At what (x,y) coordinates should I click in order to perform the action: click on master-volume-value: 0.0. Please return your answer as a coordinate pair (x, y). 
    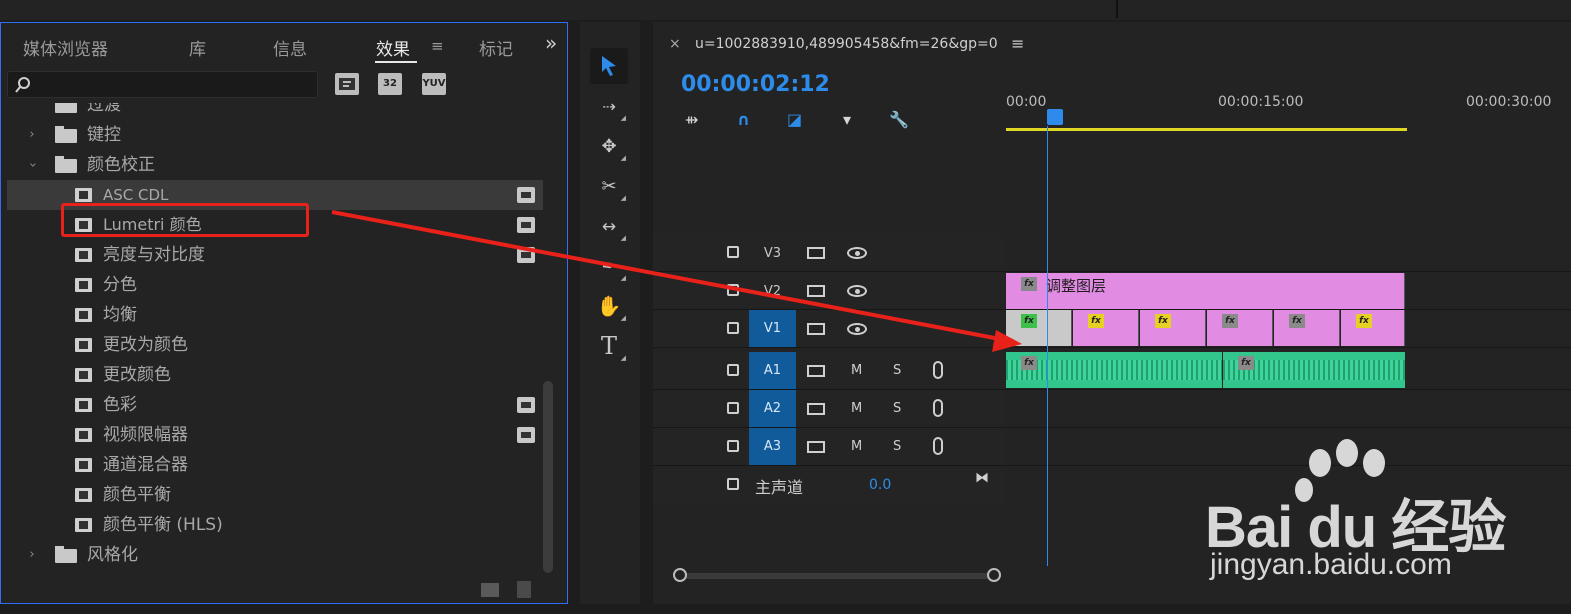
    Looking at the image, I should click on (880, 485).